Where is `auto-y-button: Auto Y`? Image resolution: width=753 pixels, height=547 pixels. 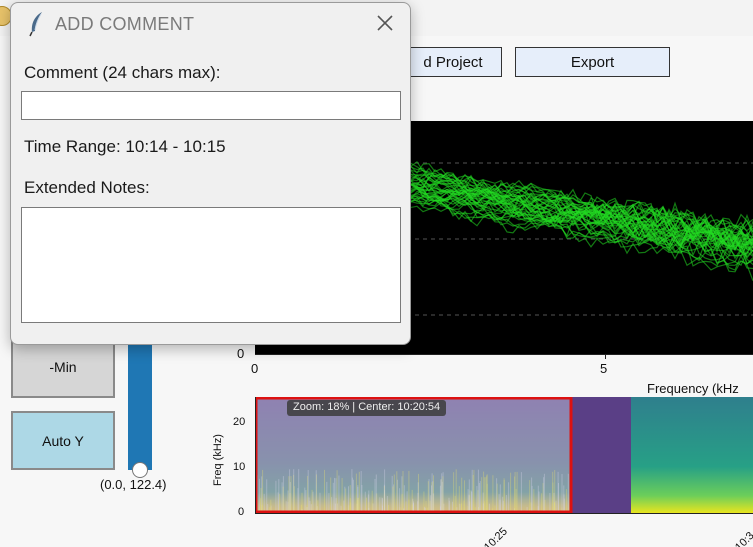 auto-y-button: Auto Y is located at coordinates (63, 440).